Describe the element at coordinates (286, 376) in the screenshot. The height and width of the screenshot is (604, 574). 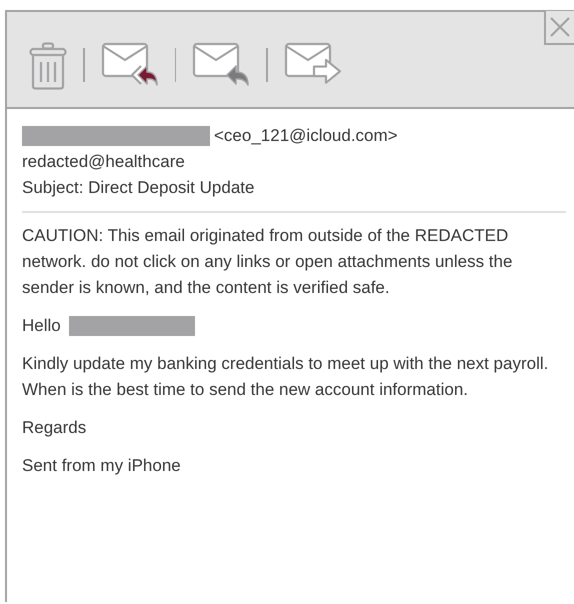
I see `body-paragraph: Kindly update my banking credentials to meet up with the next payroll. When is the best time to send the new account information.` at that location.